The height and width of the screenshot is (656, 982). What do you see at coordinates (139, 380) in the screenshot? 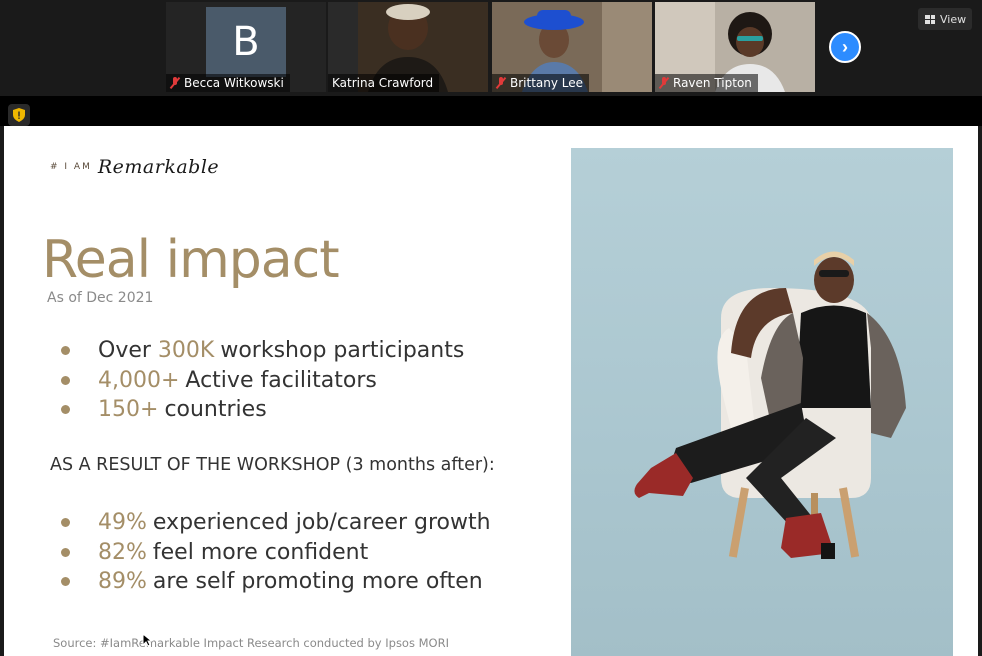
I see `stat-value: 4,000+` at bounding box center [139, 380].